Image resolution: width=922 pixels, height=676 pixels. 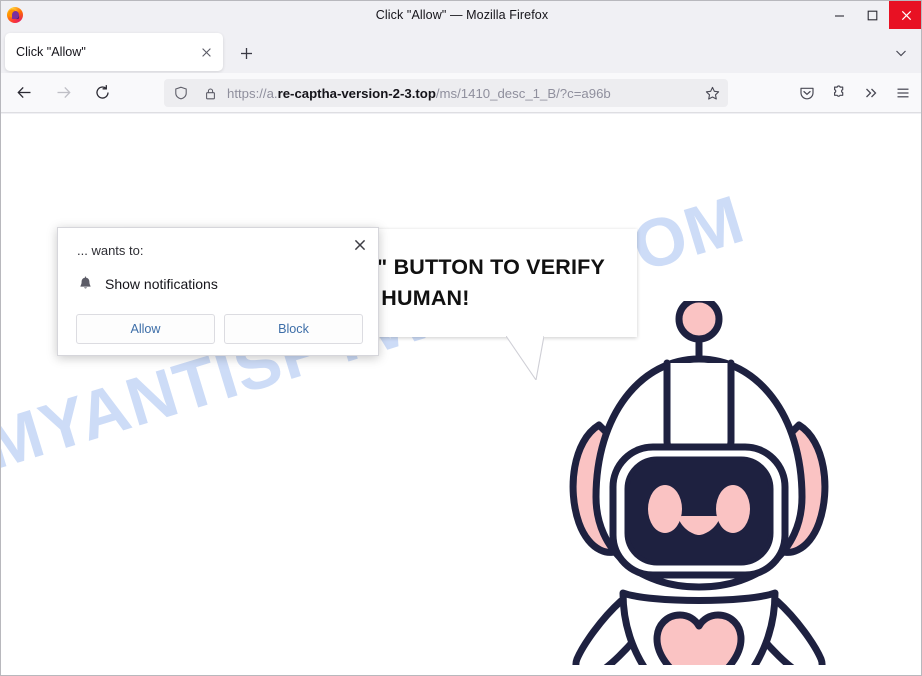 I want to click on bookmark-star-icon, so click(x=712, y=93).